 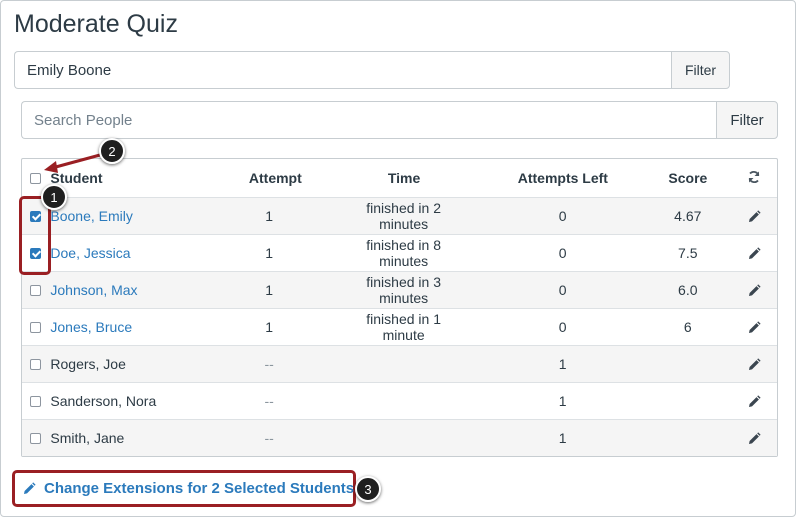 What do you see at coordinates (368, 489) in the screenshot?
I see `annotation-badge-3: 3` at bounding box center [368, 489].